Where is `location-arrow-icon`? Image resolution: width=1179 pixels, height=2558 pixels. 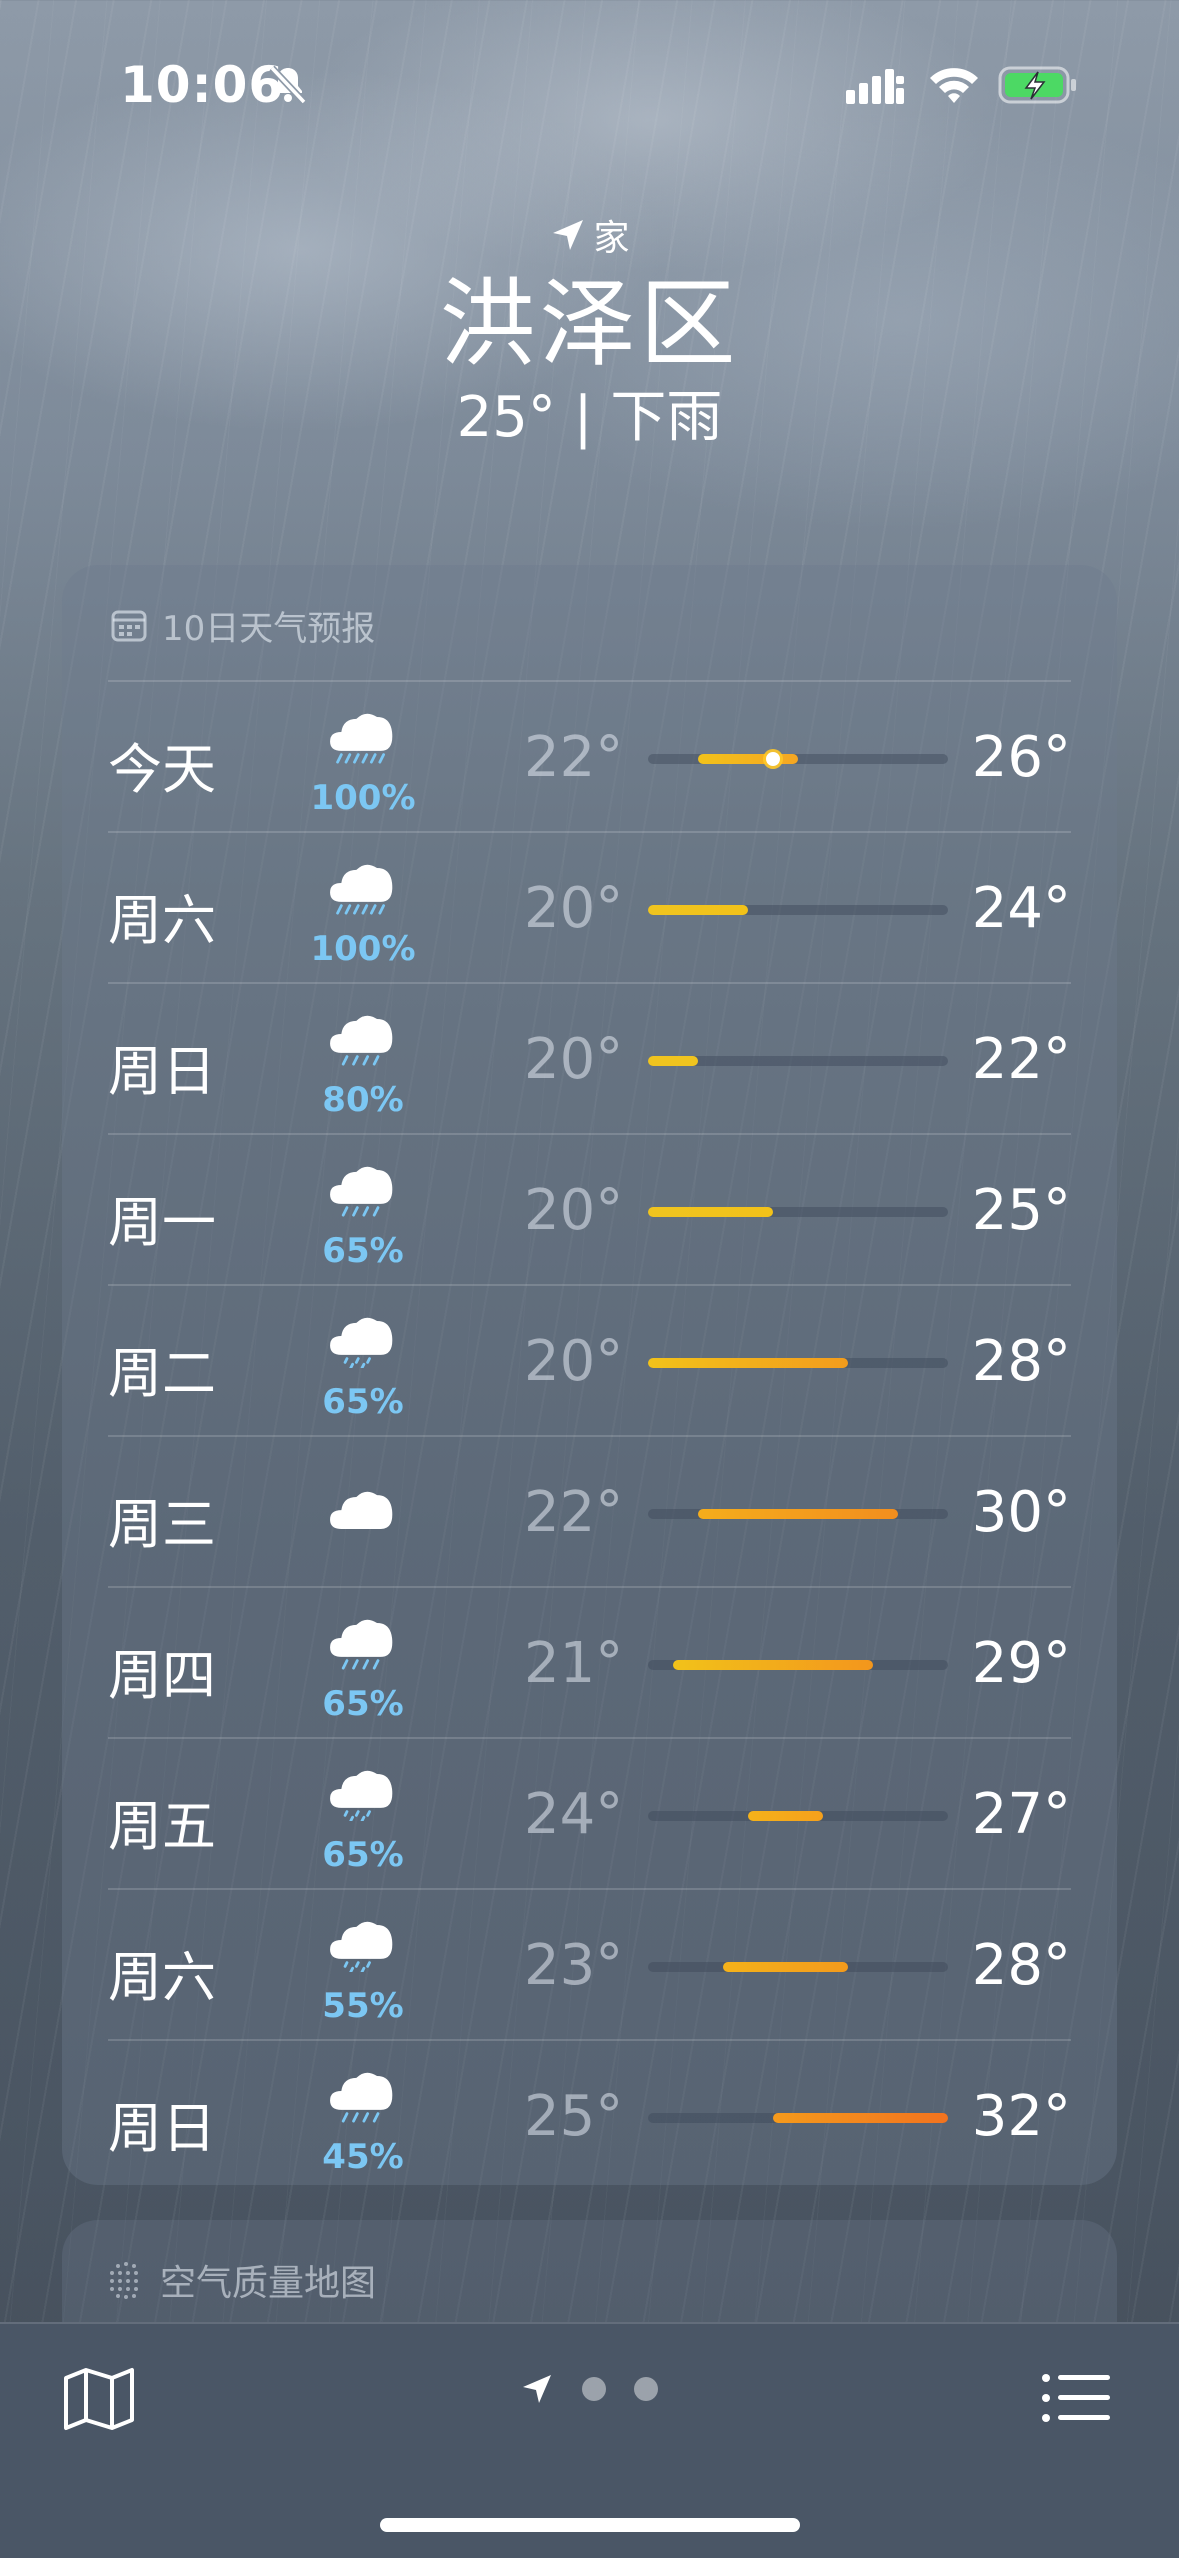 location-arrow-icon is located at coordinates (568, 235).